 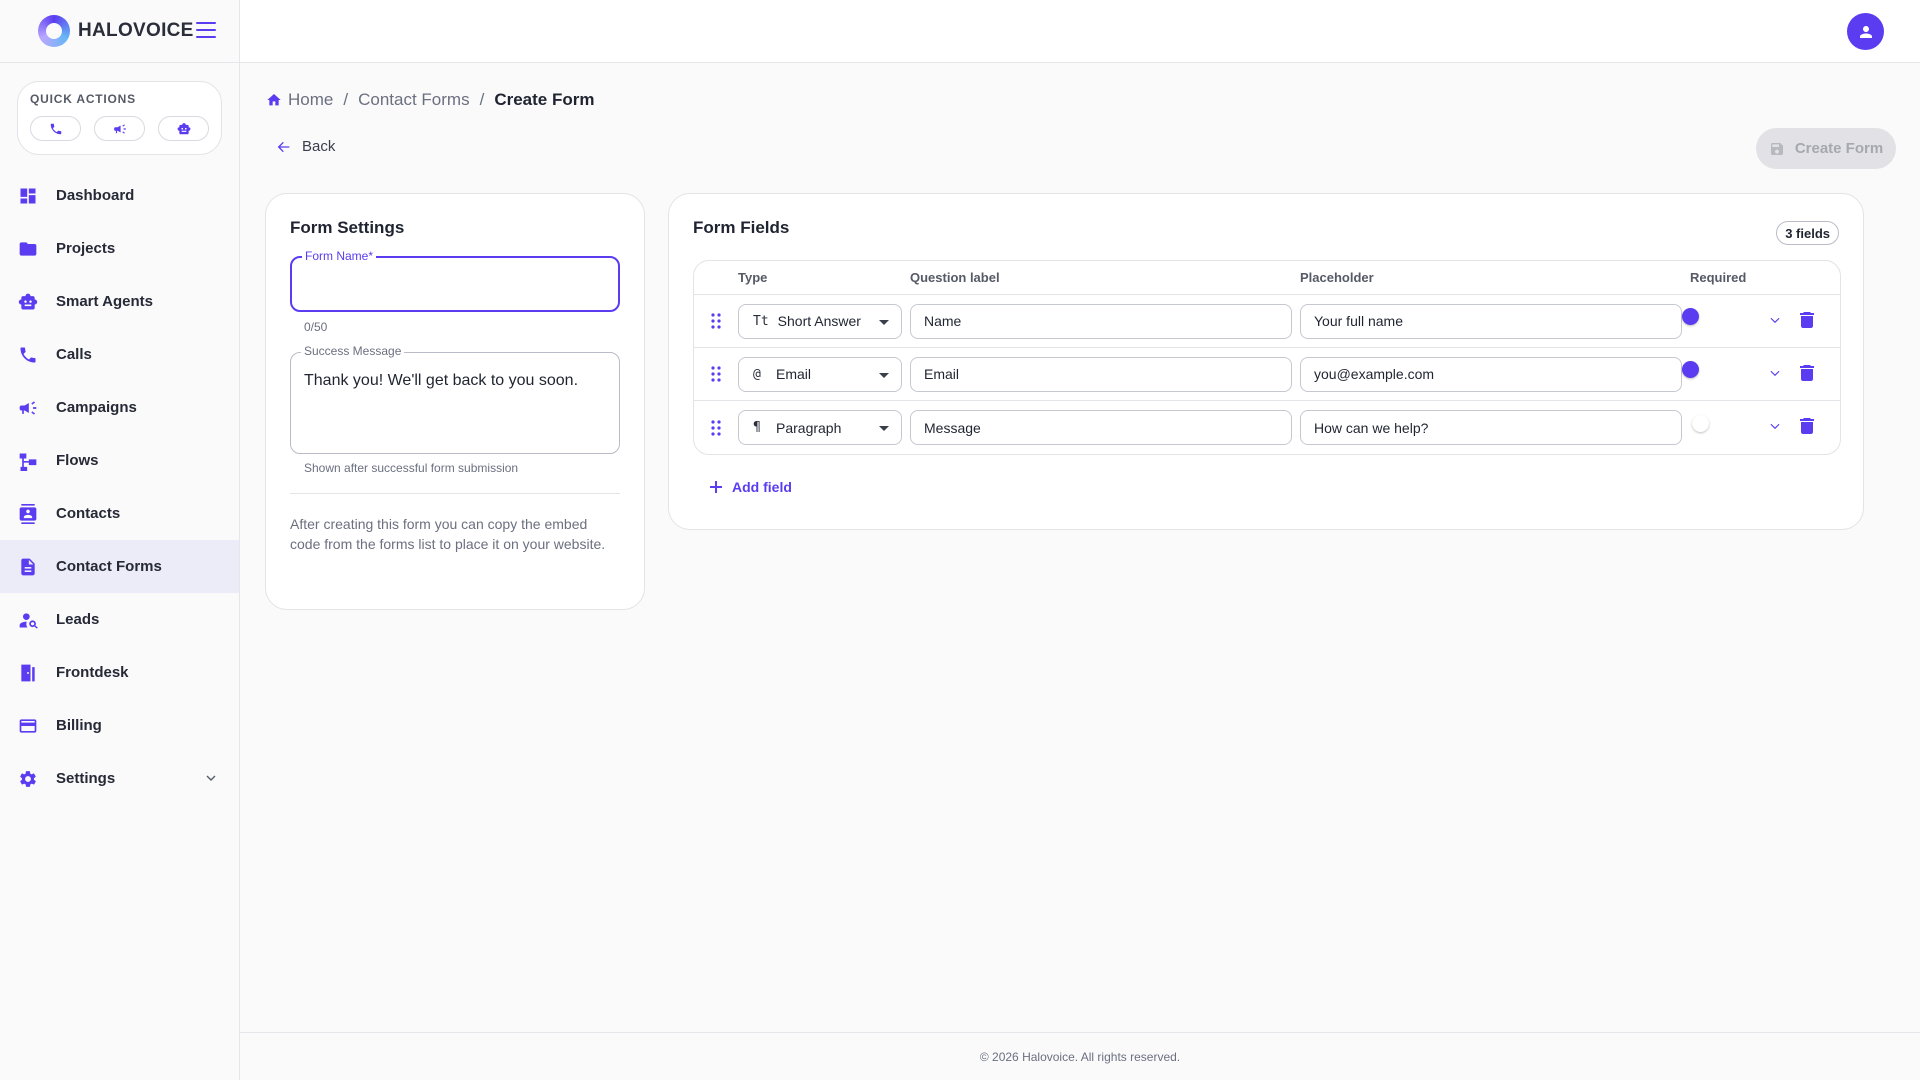 What do you see at coordinates (88, 513) in the screenshot?
I see `sidebar-item-label: Contacts` at bounding box center [88, 513].